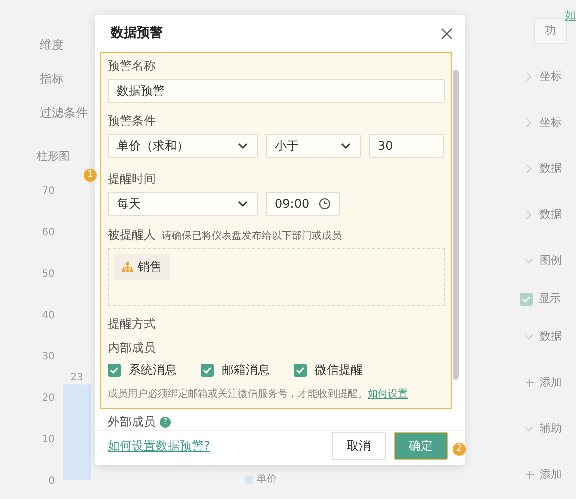  I want to click on chip-label: 销售, so click(150, 267).